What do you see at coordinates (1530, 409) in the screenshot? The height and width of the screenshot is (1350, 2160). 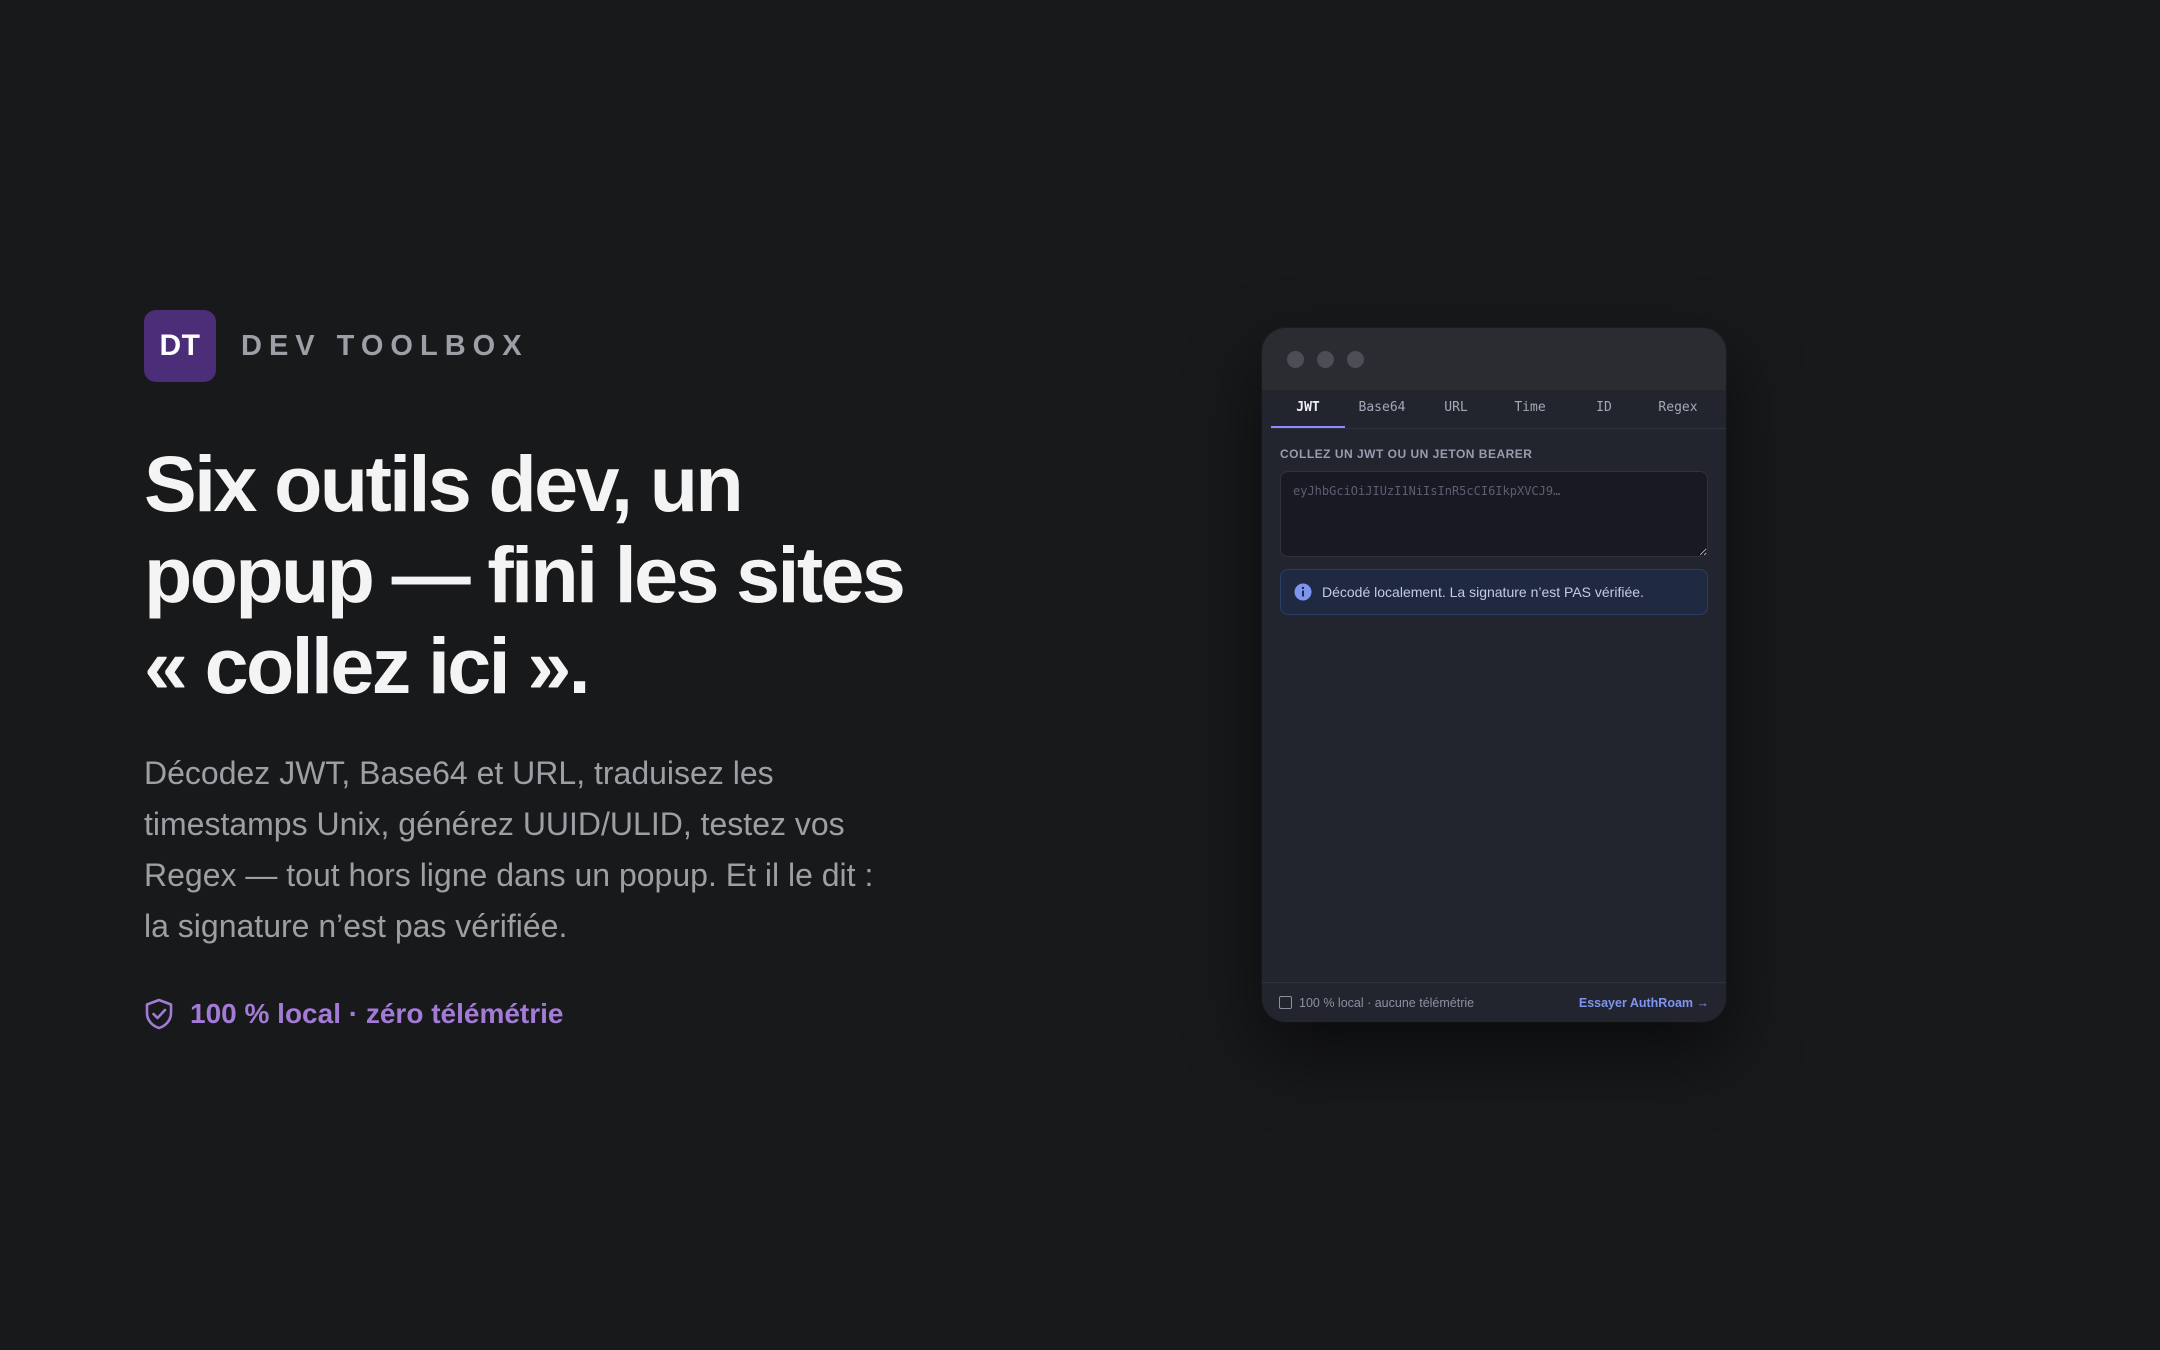 I see `tab-time: Time` at bounding box center [1530, 409].